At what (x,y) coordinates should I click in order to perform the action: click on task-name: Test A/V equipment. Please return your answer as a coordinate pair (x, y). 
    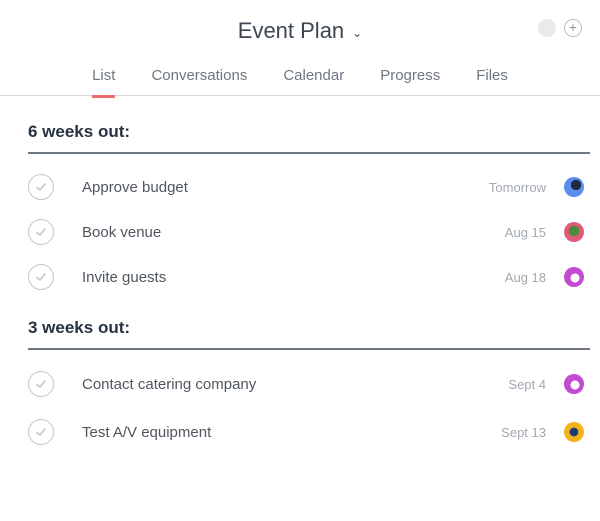
    Looking at the image, I should click on (146, 432).